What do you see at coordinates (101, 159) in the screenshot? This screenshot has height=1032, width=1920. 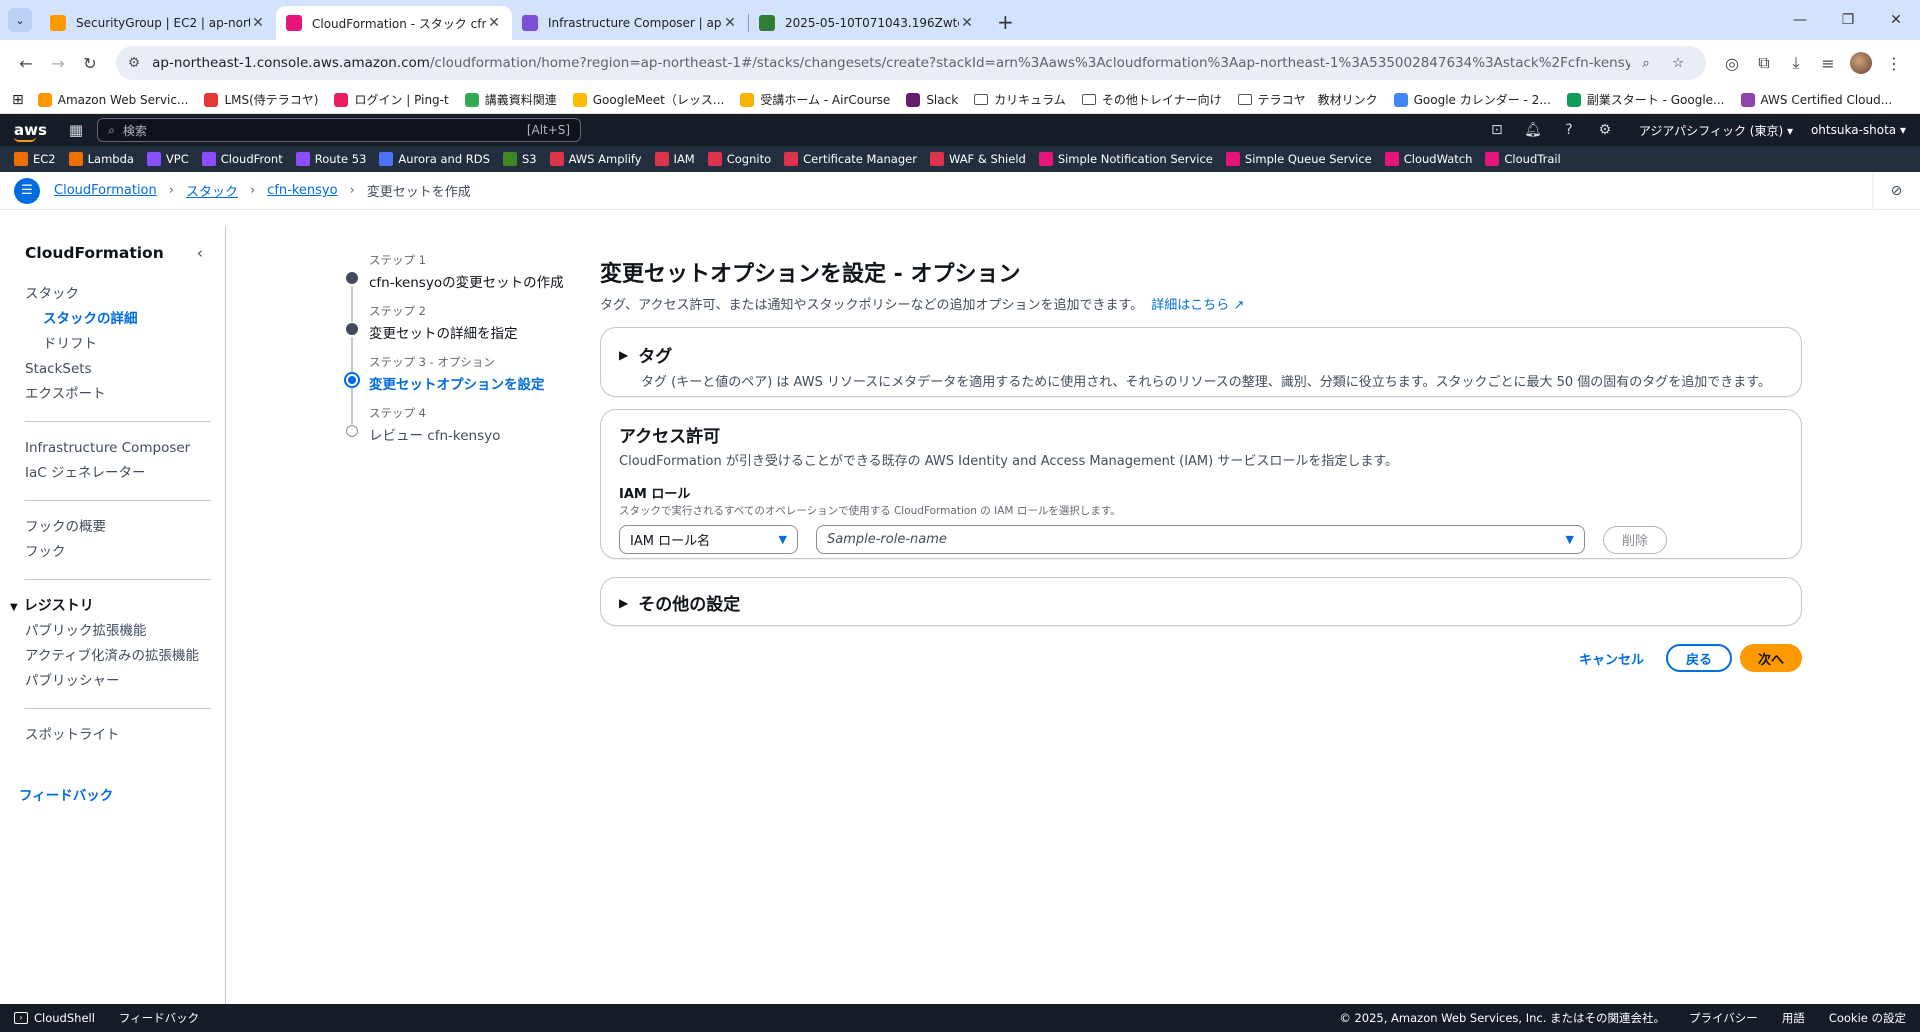 I see `service-link-lambda: Lambda` at bounding box center [101, 159].